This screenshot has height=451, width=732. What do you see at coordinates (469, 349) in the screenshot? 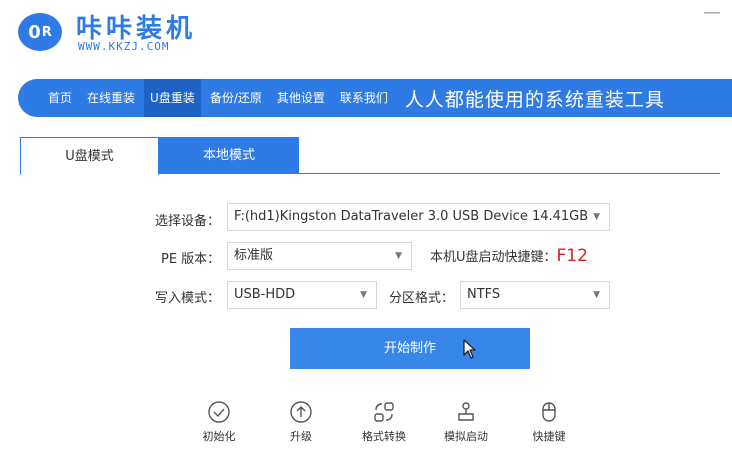
I see `mouse-cursor-icon` at bounding box center [469, 349].